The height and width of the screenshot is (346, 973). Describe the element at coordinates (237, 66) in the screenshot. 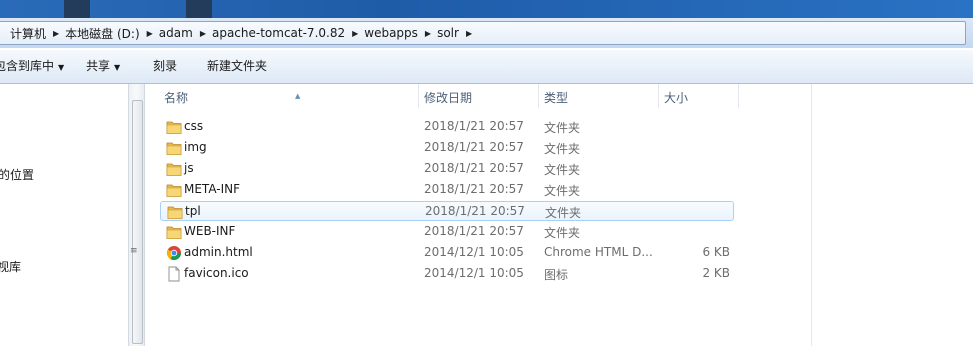

I see `new-folder-button: 新建文件夹` at that location.